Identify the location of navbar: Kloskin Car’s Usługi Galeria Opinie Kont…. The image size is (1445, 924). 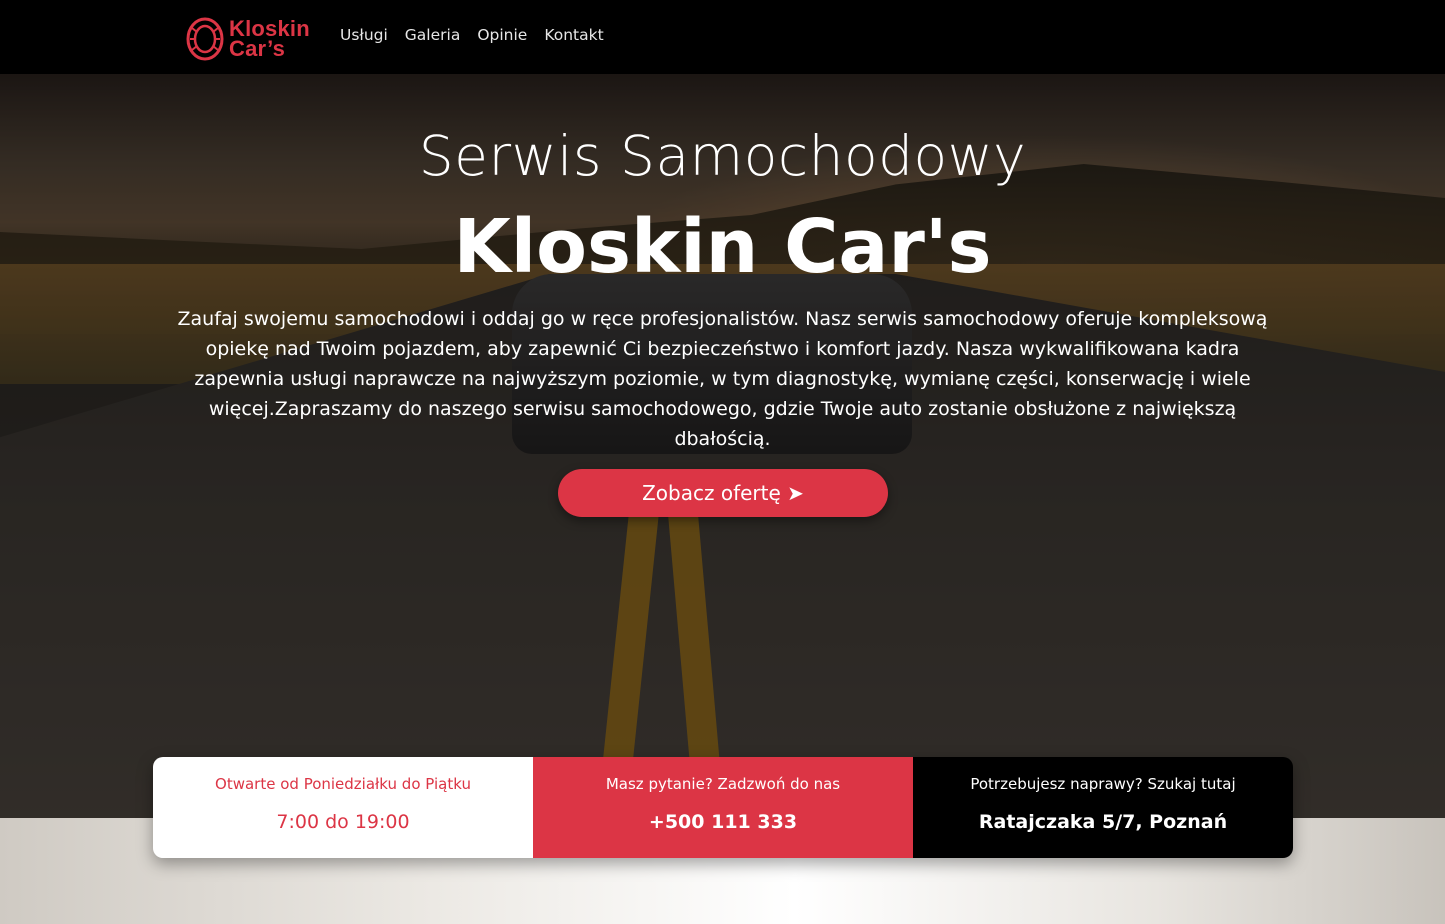
(722, 37).